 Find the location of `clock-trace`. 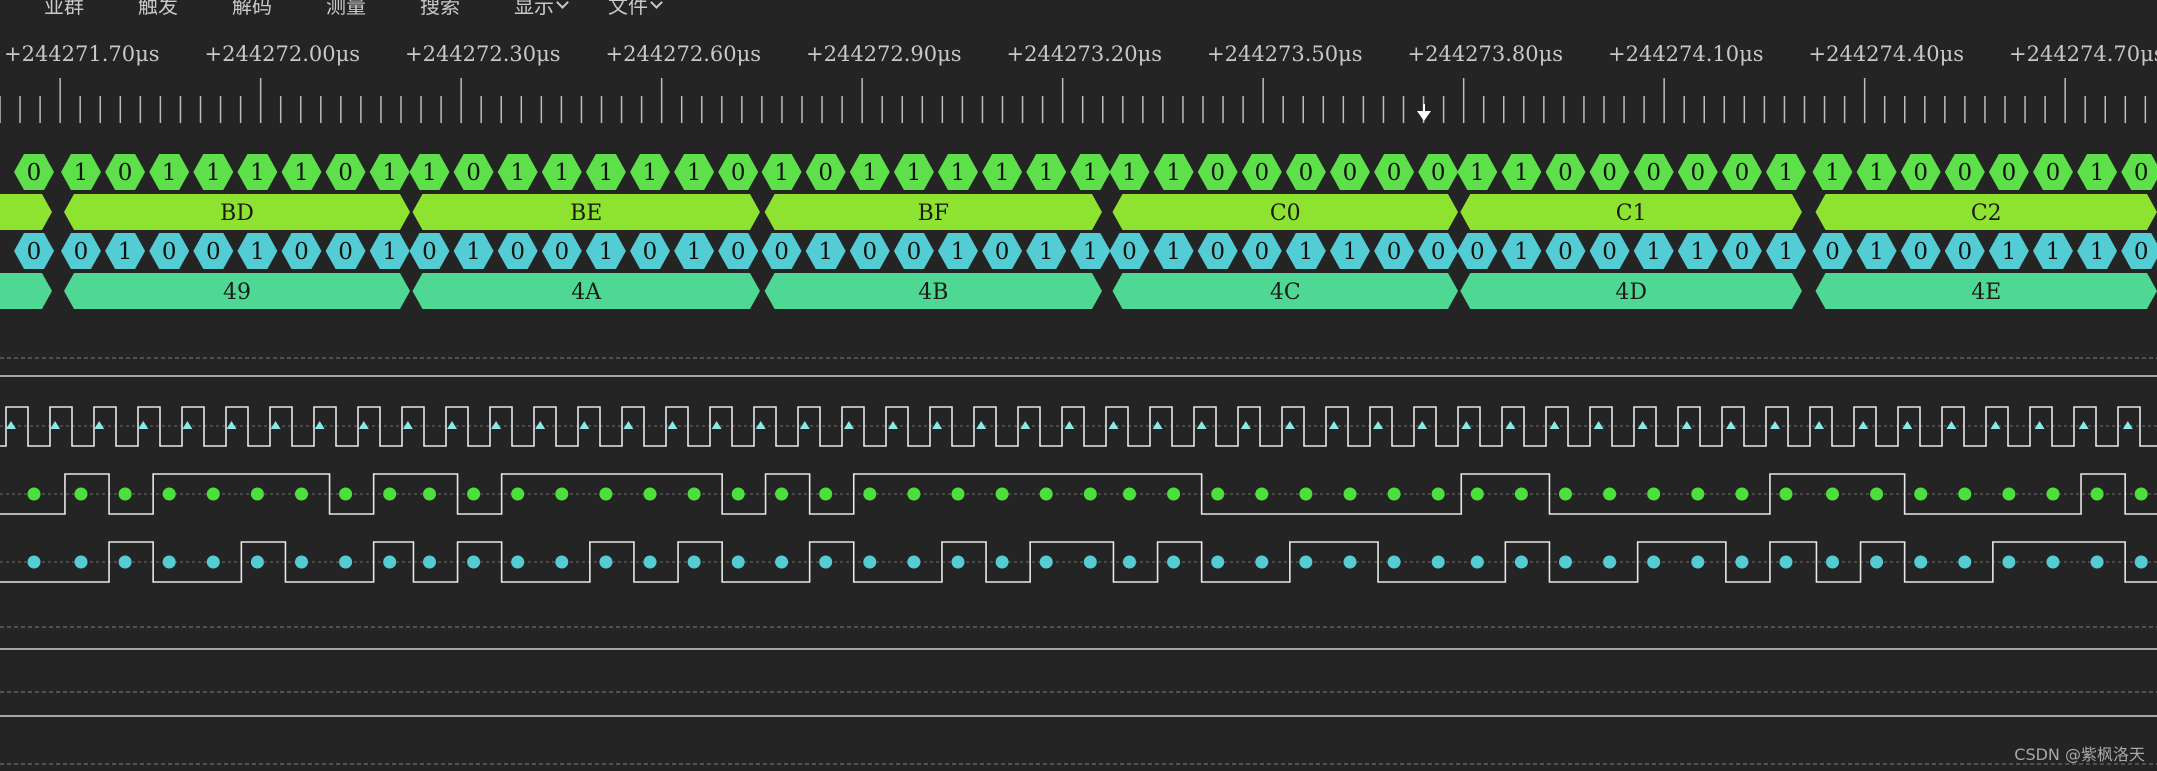

clock-trace is located at coordinates (1078, 426).